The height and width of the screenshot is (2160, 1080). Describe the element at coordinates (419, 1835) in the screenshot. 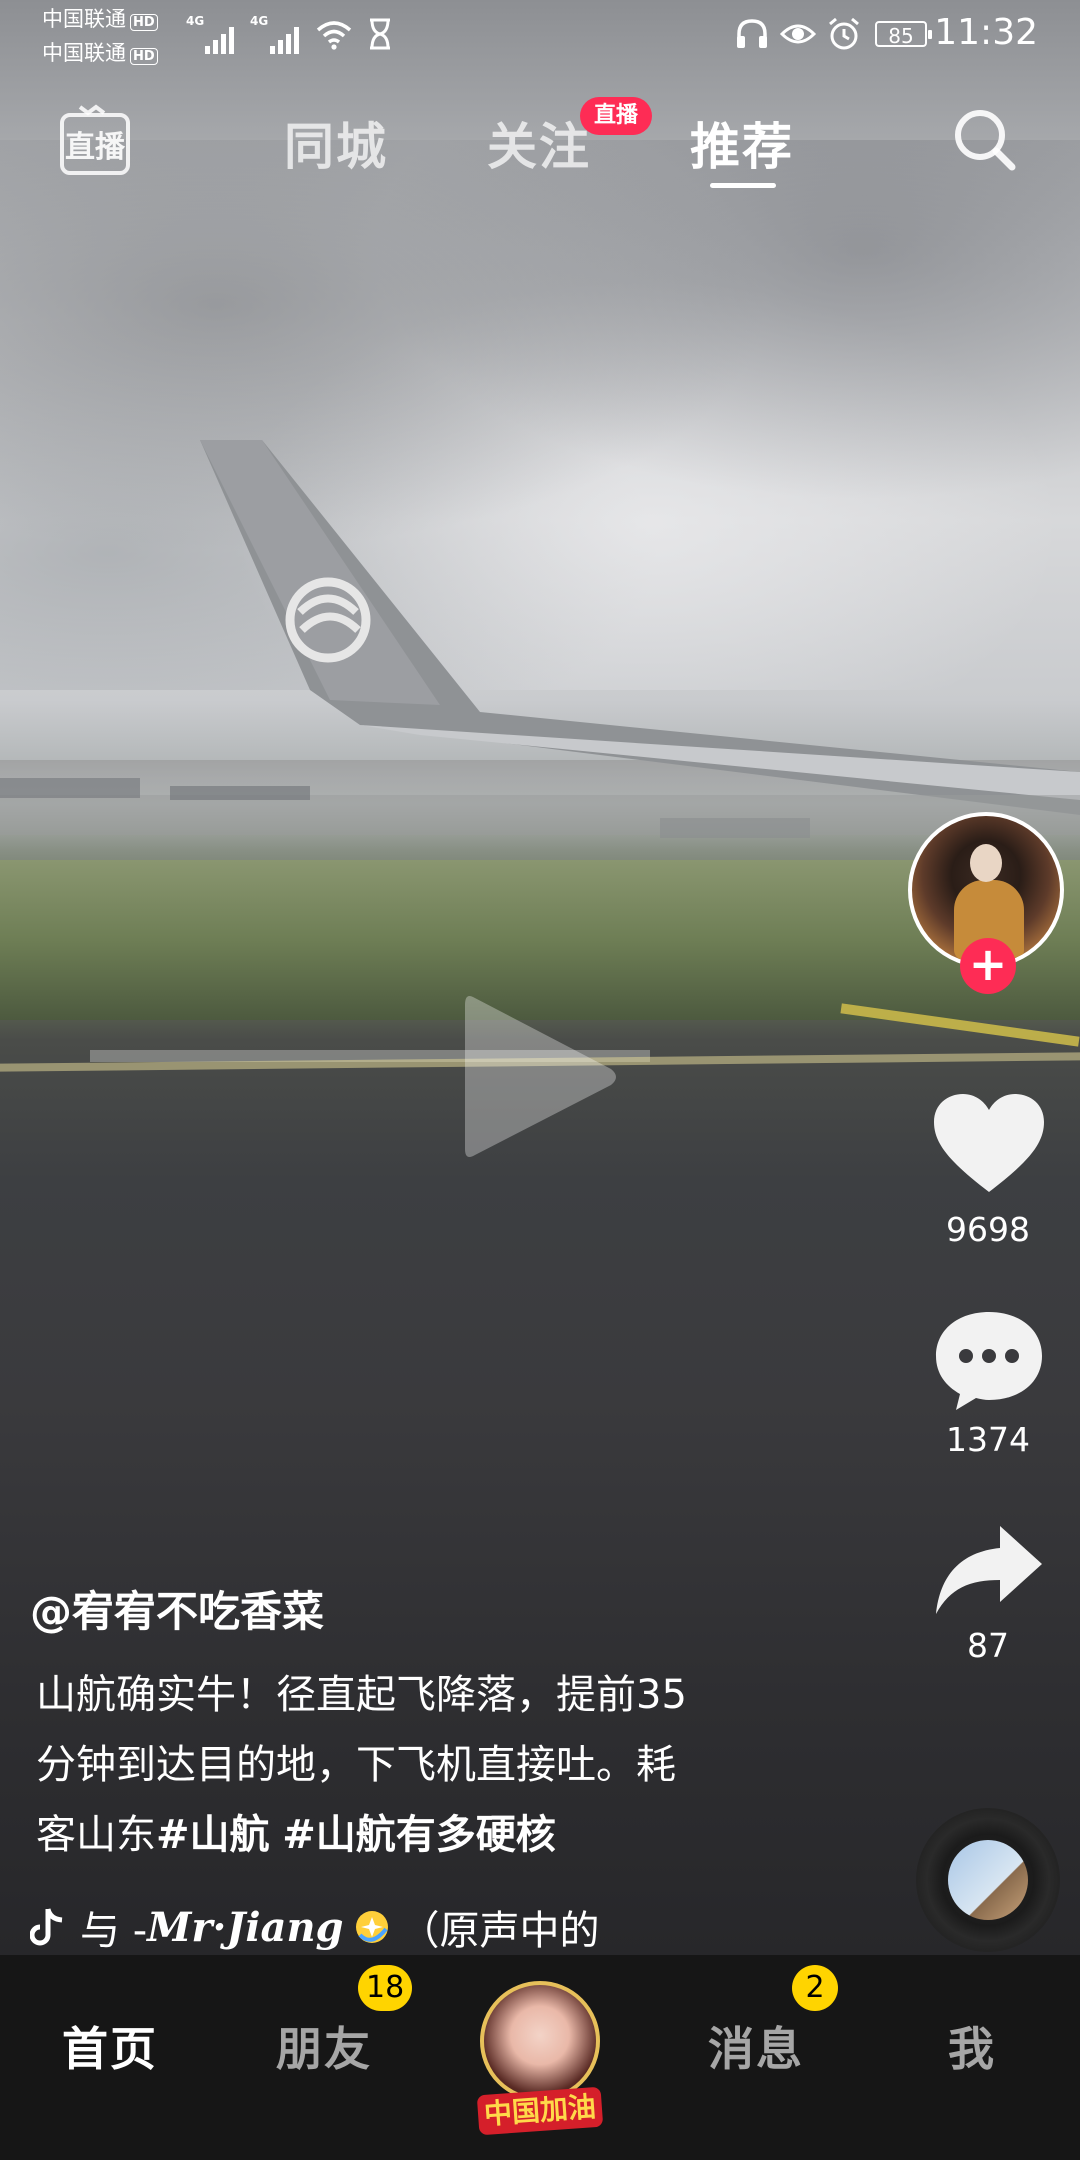

I see `hashtag-2: #山航有多硬核` at that location.